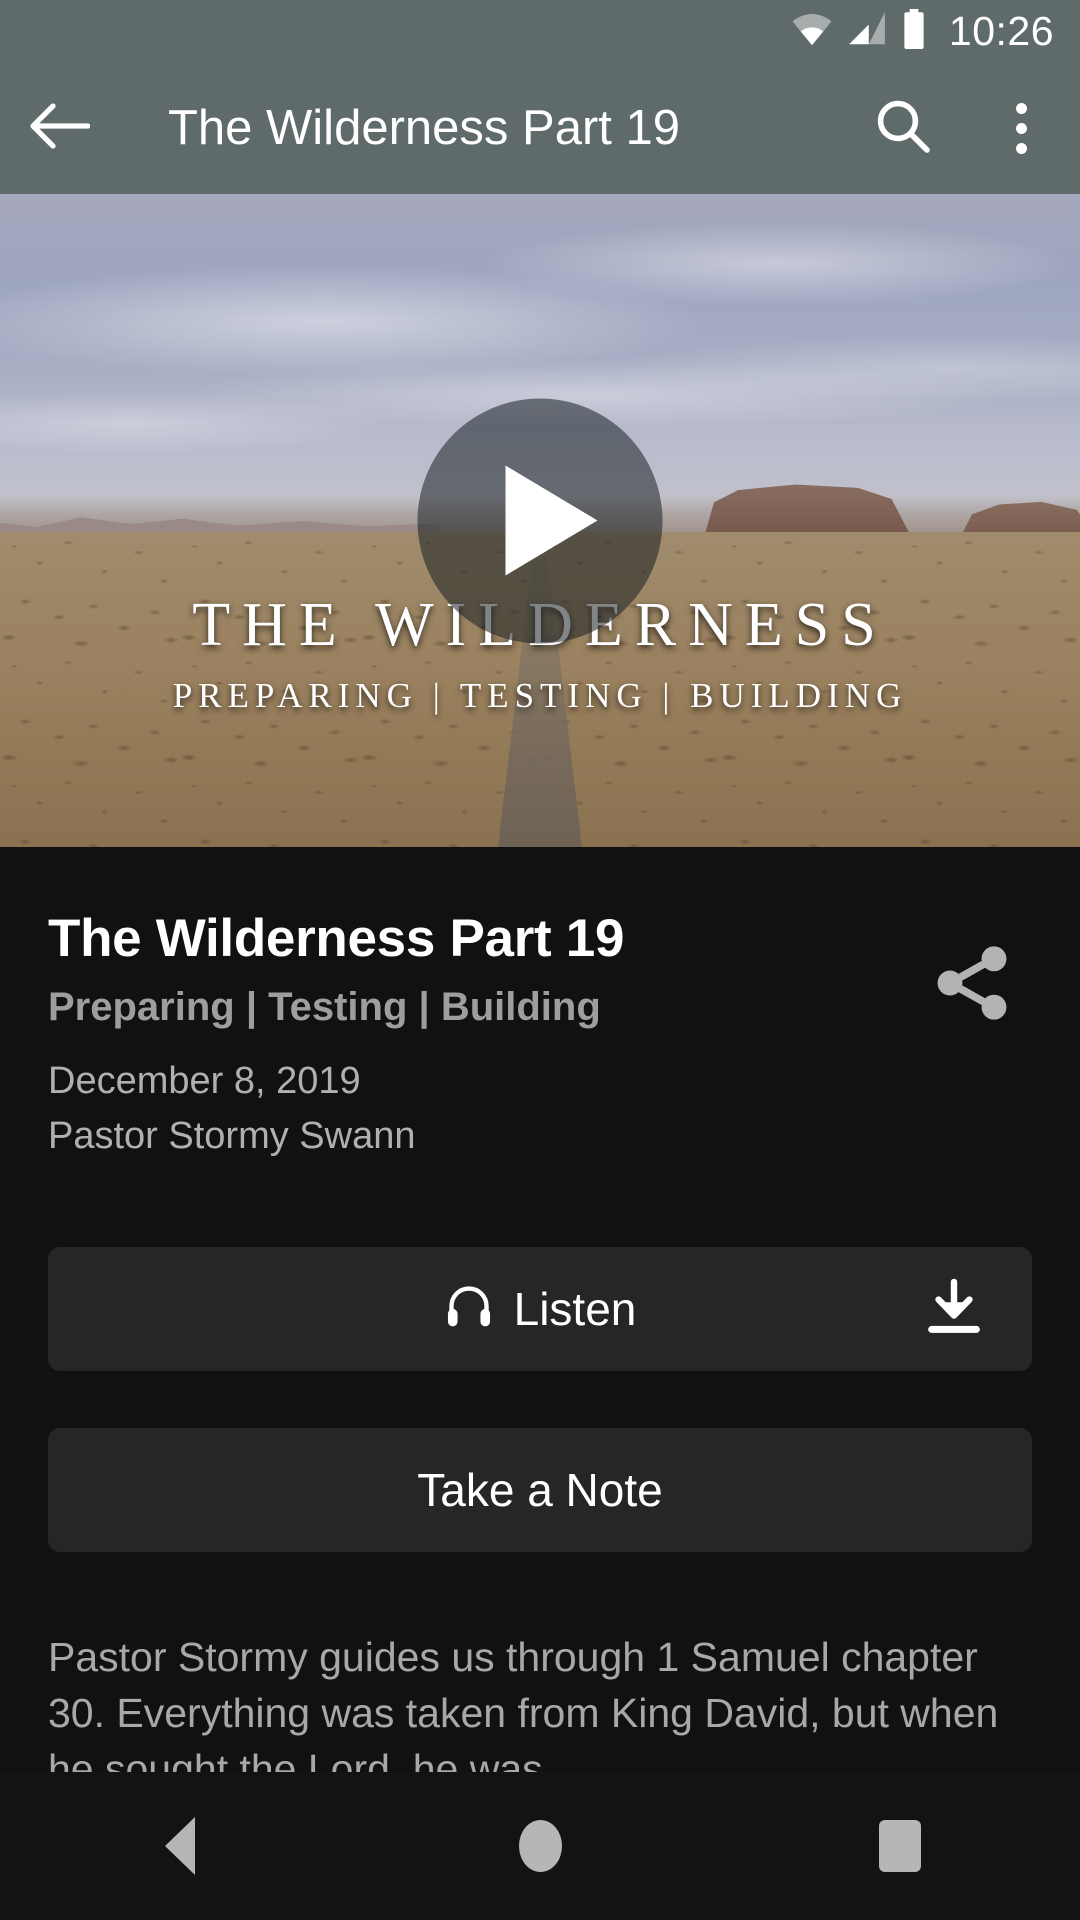 This screenshot has height=1920, width=1080. I want to click on arrow-back-icon, so click(59, 128).